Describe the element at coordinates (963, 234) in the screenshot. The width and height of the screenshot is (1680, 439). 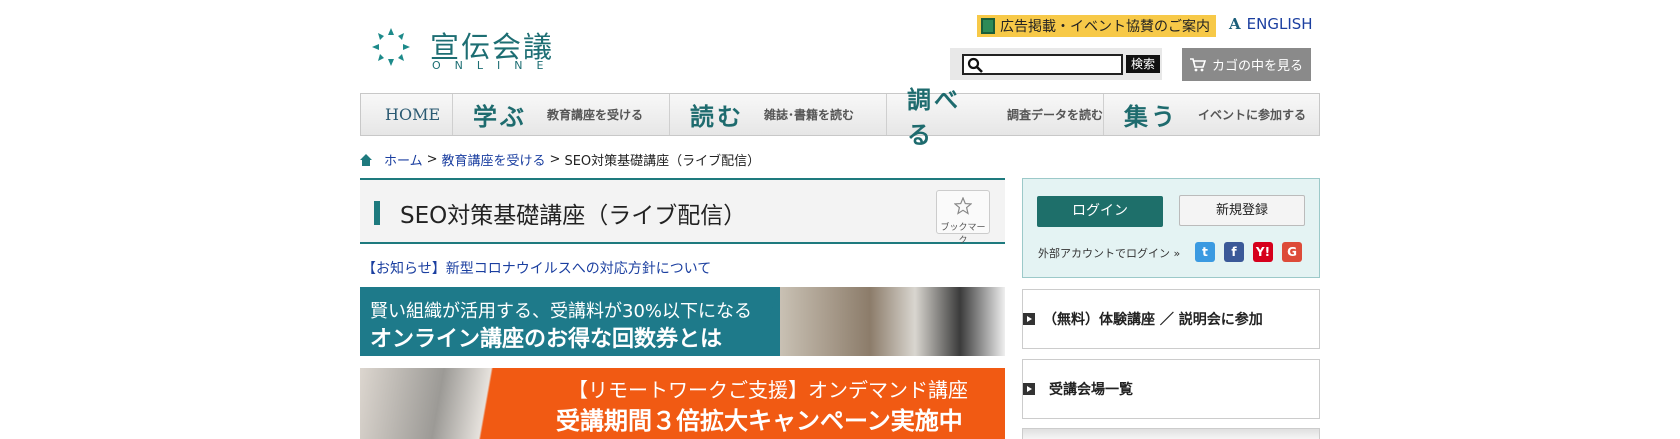
I see `bookmark-label: ブックマーク` at that location.